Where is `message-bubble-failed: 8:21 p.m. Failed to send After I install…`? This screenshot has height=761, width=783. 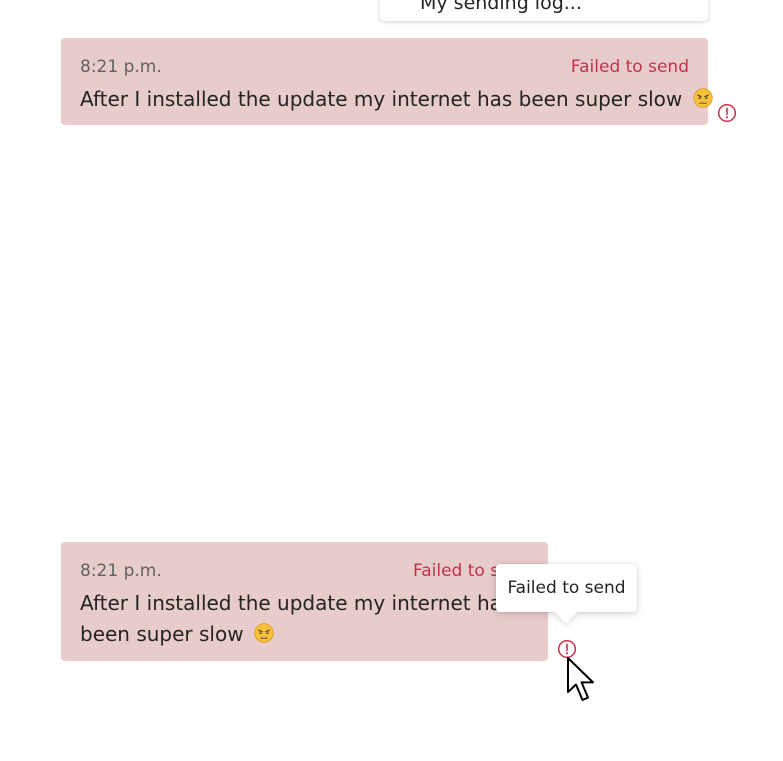
message-bubble-failed: 8:21 p.m. Failed to send After I install… is located at coordinates (387, 81).